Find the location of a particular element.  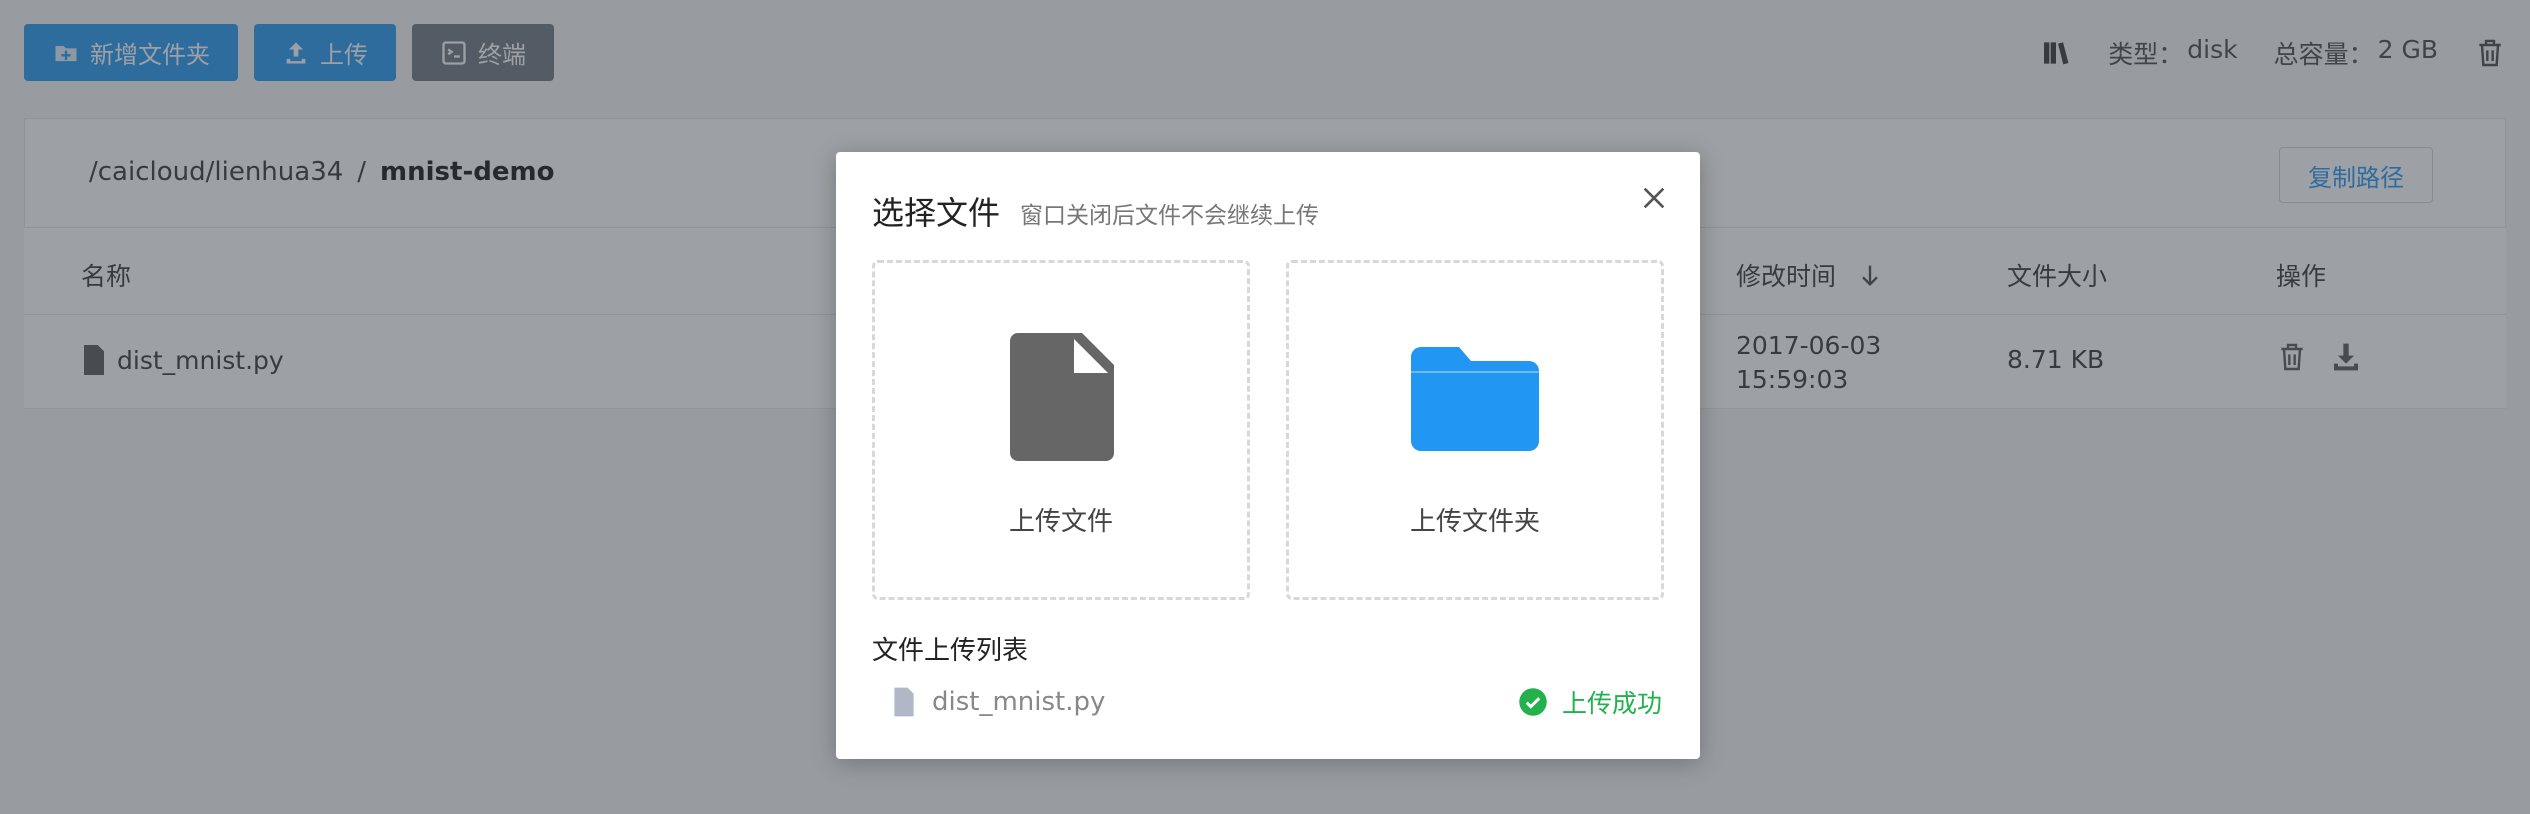

upload-list-item: dist_mnist.py 上传成功 is located at coordinates (1277, 702).